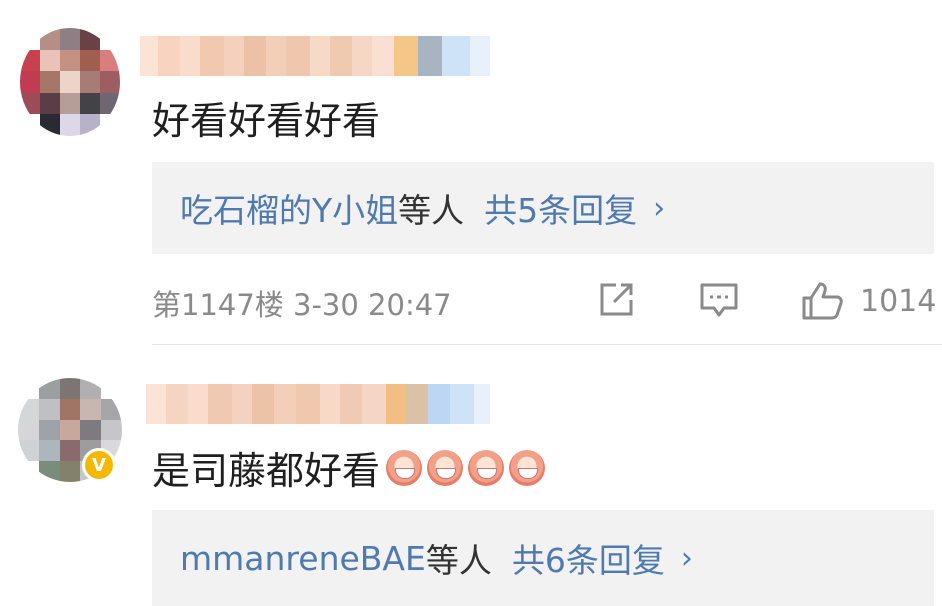 The width and height of the screenshot is (942, 606). I want to click on emoji-group, so click(468, 467).